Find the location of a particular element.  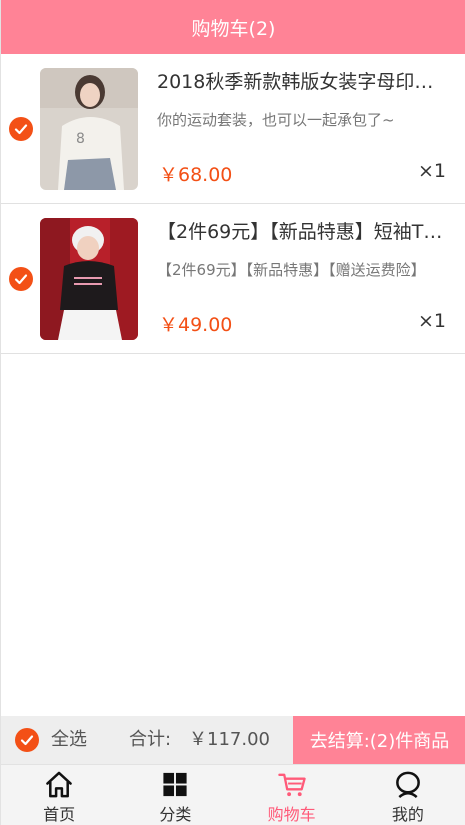

tab-label: 分类 is located at coordinates (175, 814).